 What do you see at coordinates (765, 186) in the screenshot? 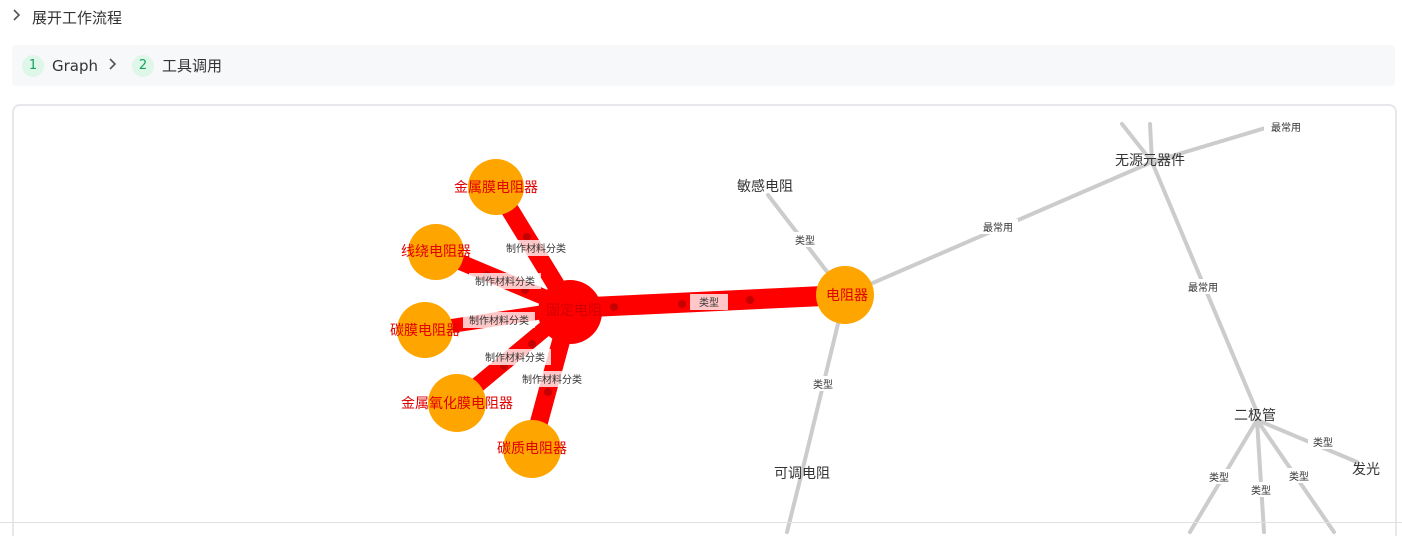
I see `node-label: 敏感电阻` at bounding box center [765, 186].